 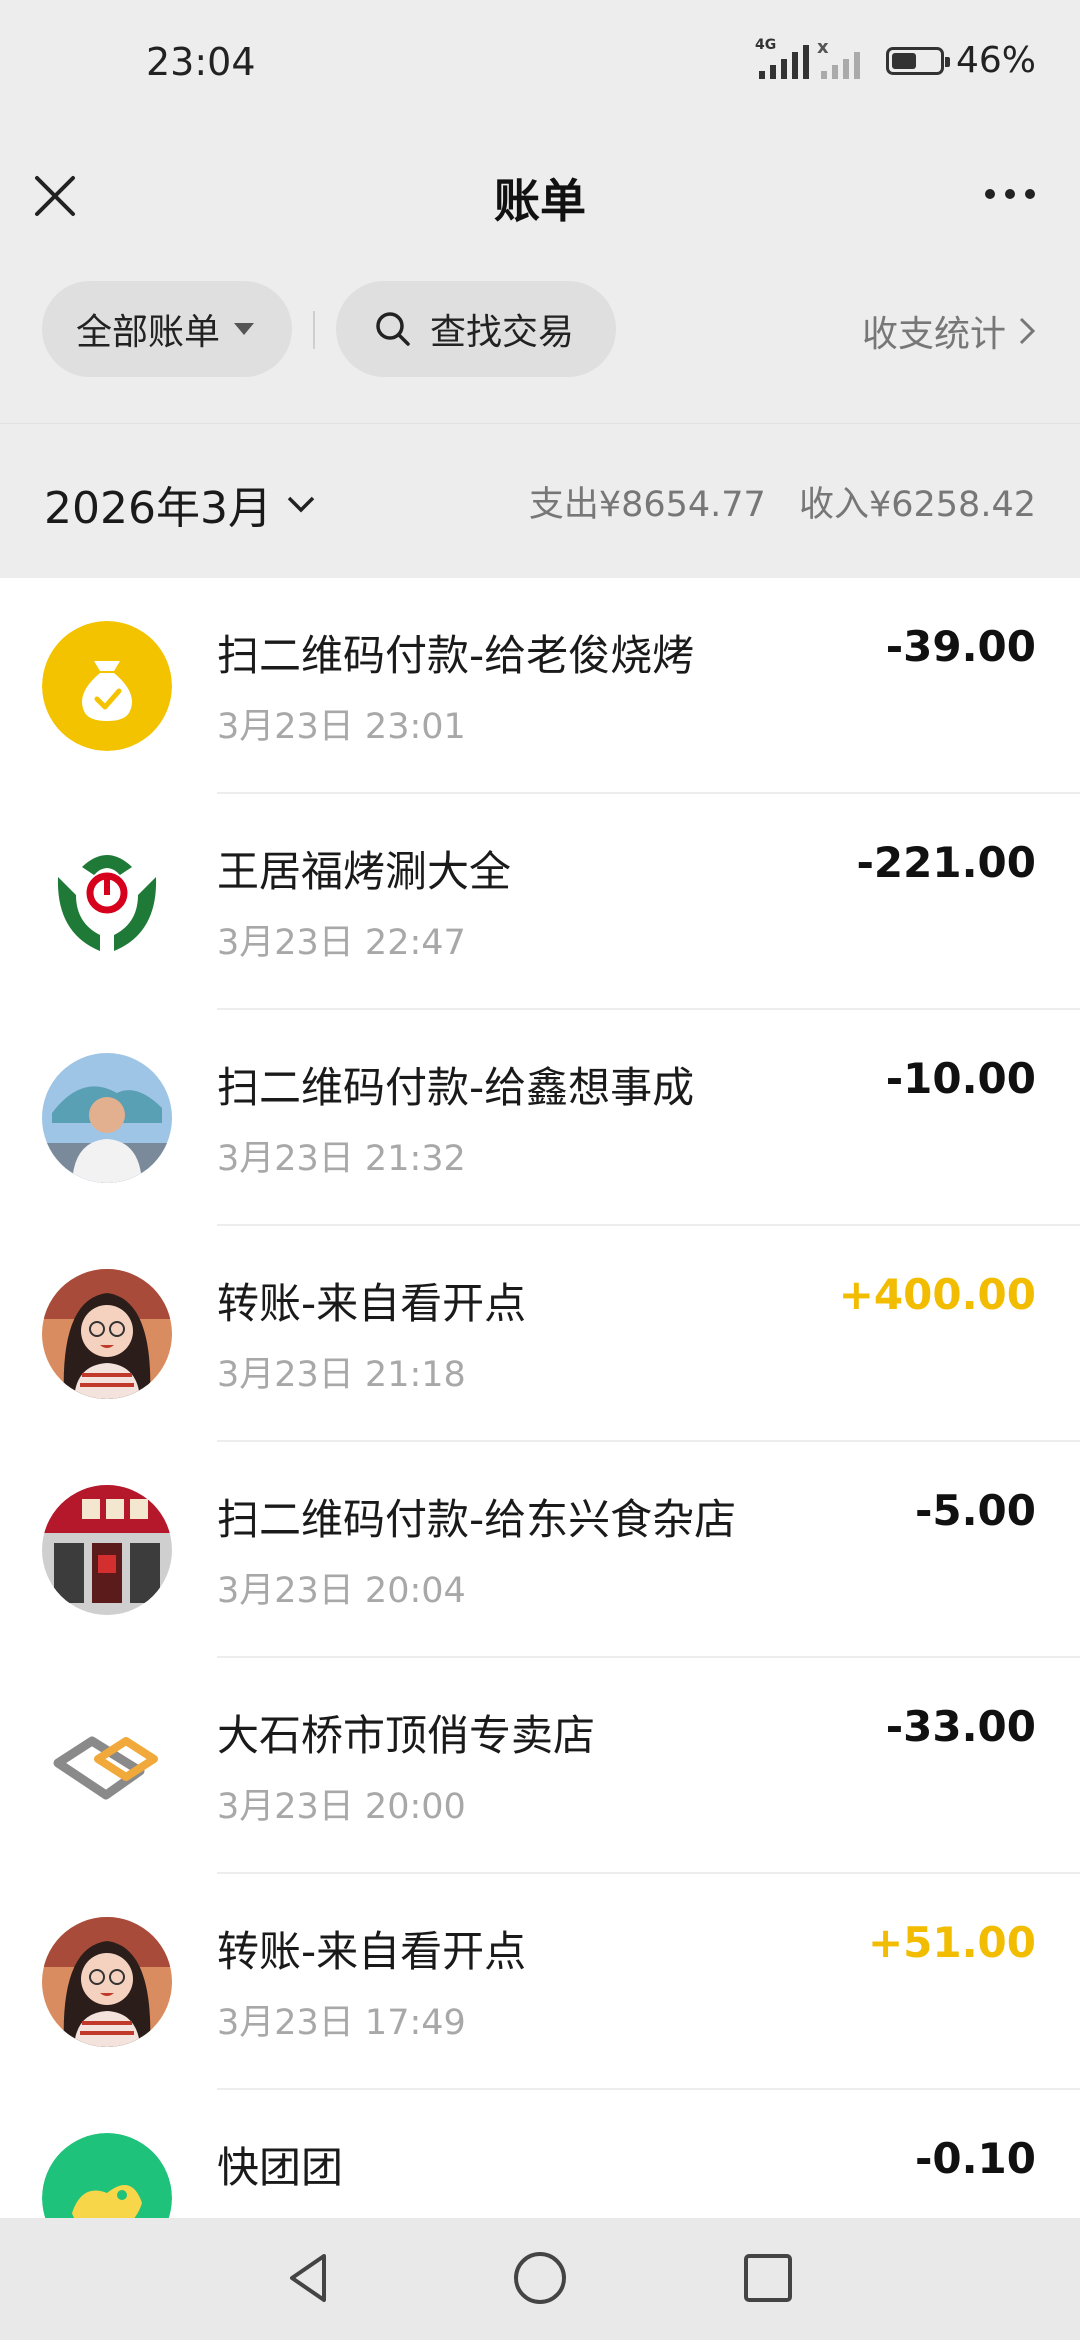 What do you see at coordinates (341, 1807) in the screenshot?
I see `transaction-time: 3月23日 20:00` at bounding box center [341, 1807].